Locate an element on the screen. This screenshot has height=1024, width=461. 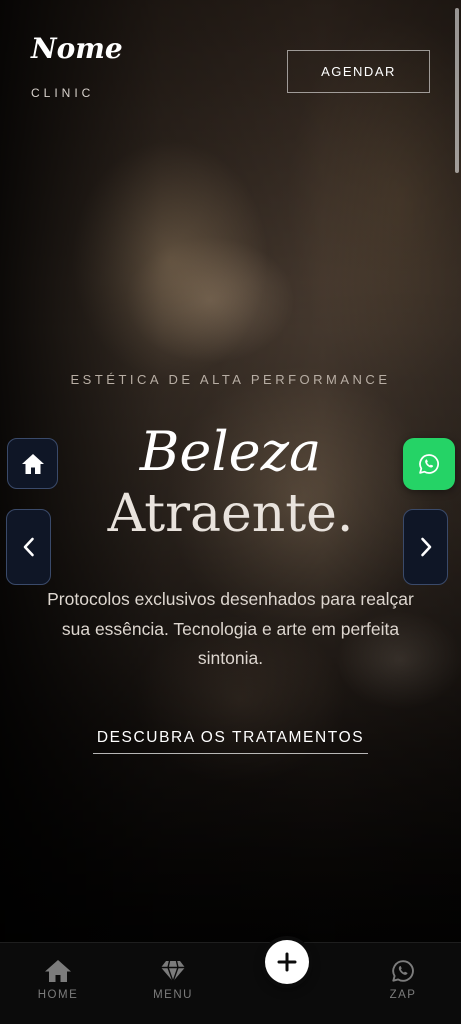
nav-item-label: HOME is located at coordinates (58, 995).